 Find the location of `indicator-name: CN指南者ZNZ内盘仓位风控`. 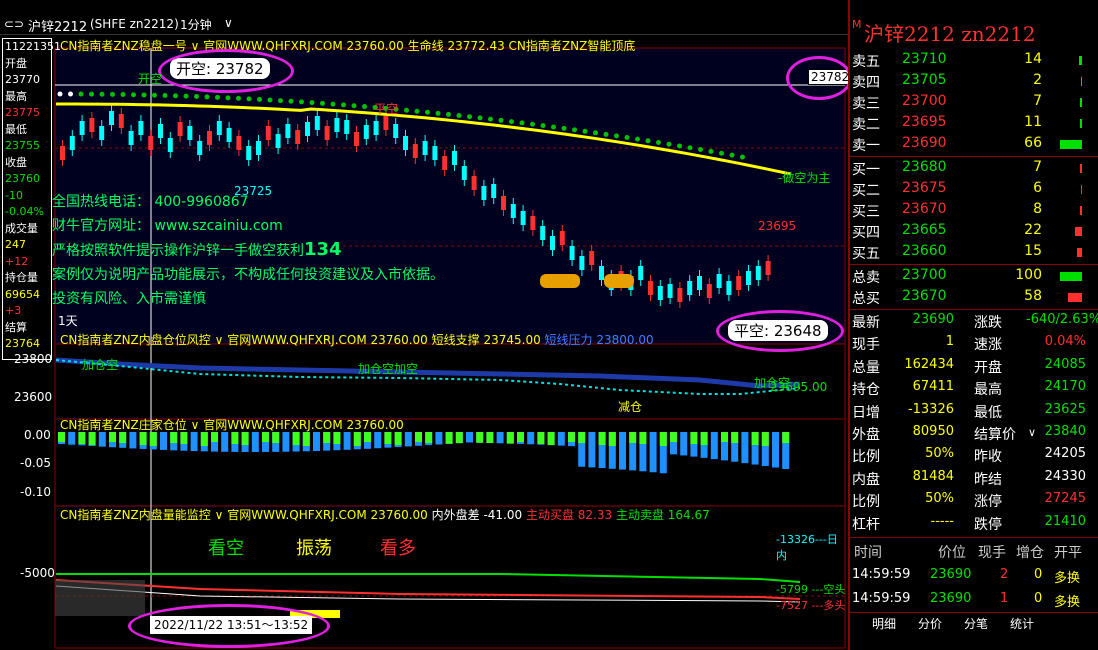

indicator-name: CN指南者ZNZ内盘仓位风控 is located at coordinates (135, 340).